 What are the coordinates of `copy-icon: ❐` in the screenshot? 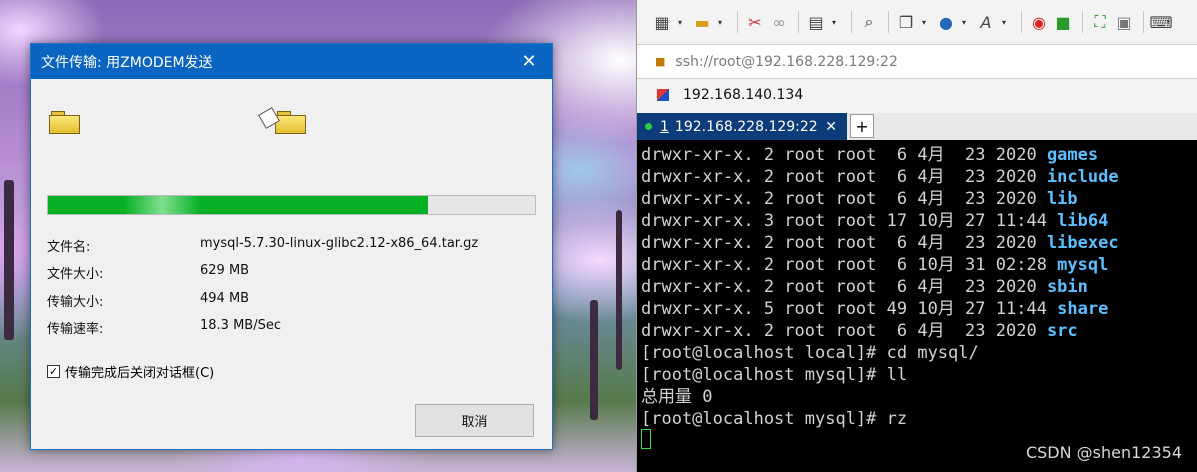 It's located at (906, 22).